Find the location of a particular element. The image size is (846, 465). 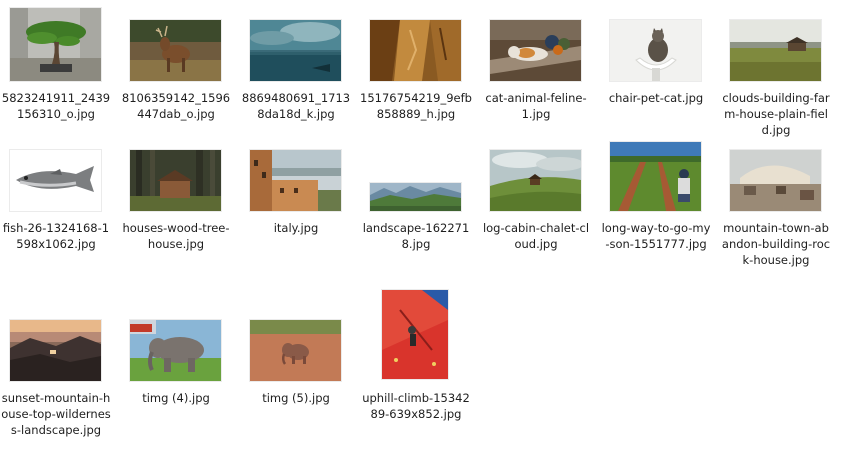

child-on-field-photo-thumbnail is located at coordinates (655, 176).